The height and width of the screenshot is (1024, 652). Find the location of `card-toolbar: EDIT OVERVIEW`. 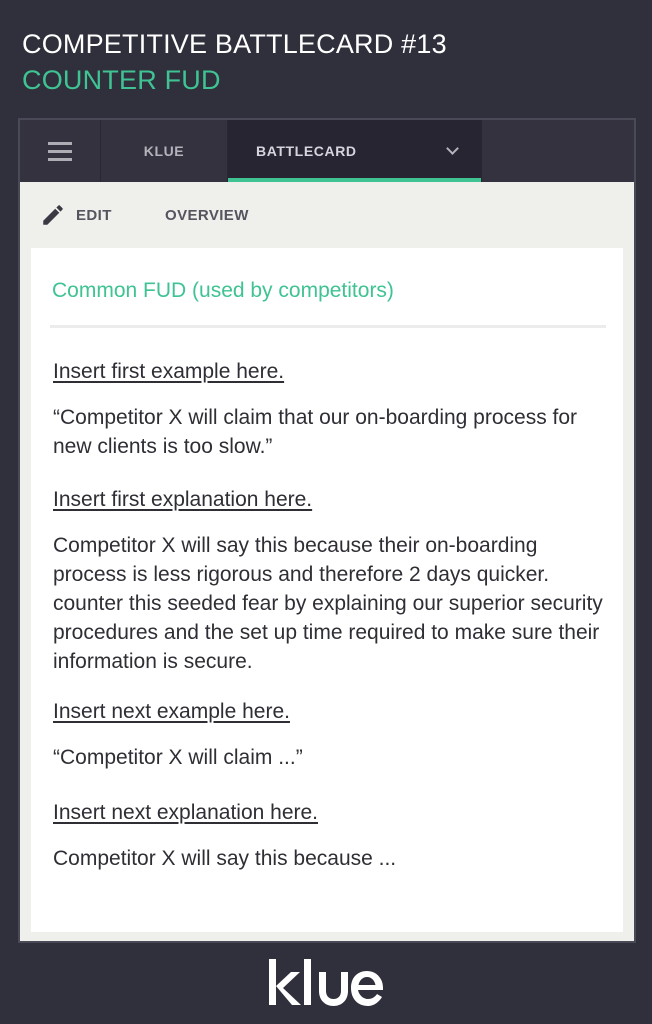

card-toolbar: EDIT OVERVIEW is located at coordinates (327, 215).